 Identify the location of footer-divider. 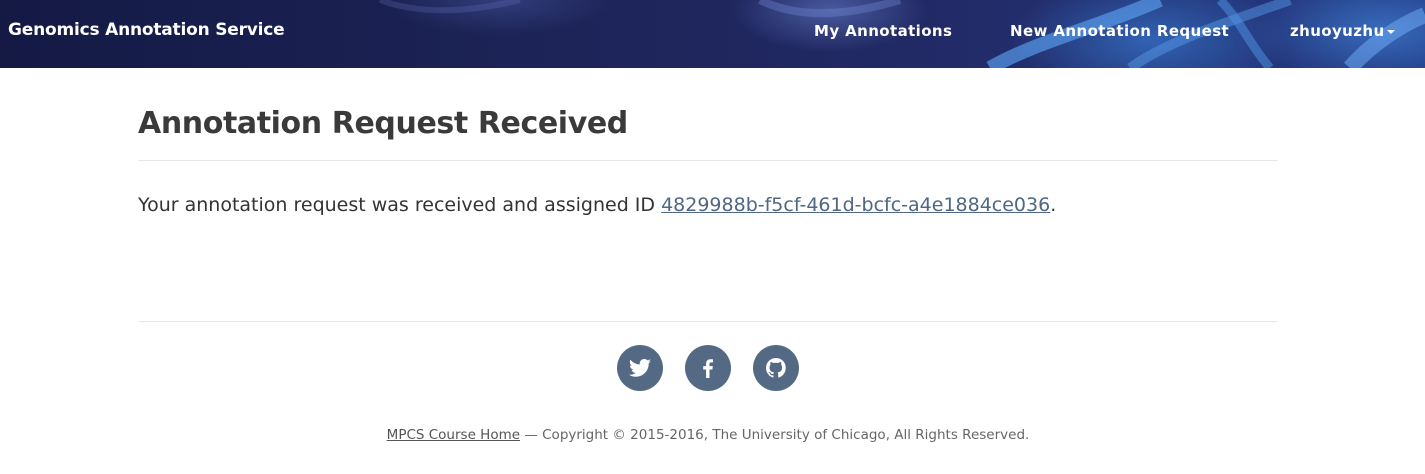
(708, 321).